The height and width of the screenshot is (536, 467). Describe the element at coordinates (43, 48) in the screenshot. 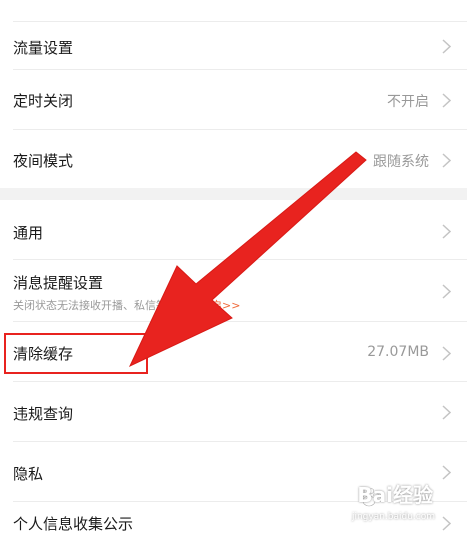

I see `traffic-settings-label: 流量设置` at that location.